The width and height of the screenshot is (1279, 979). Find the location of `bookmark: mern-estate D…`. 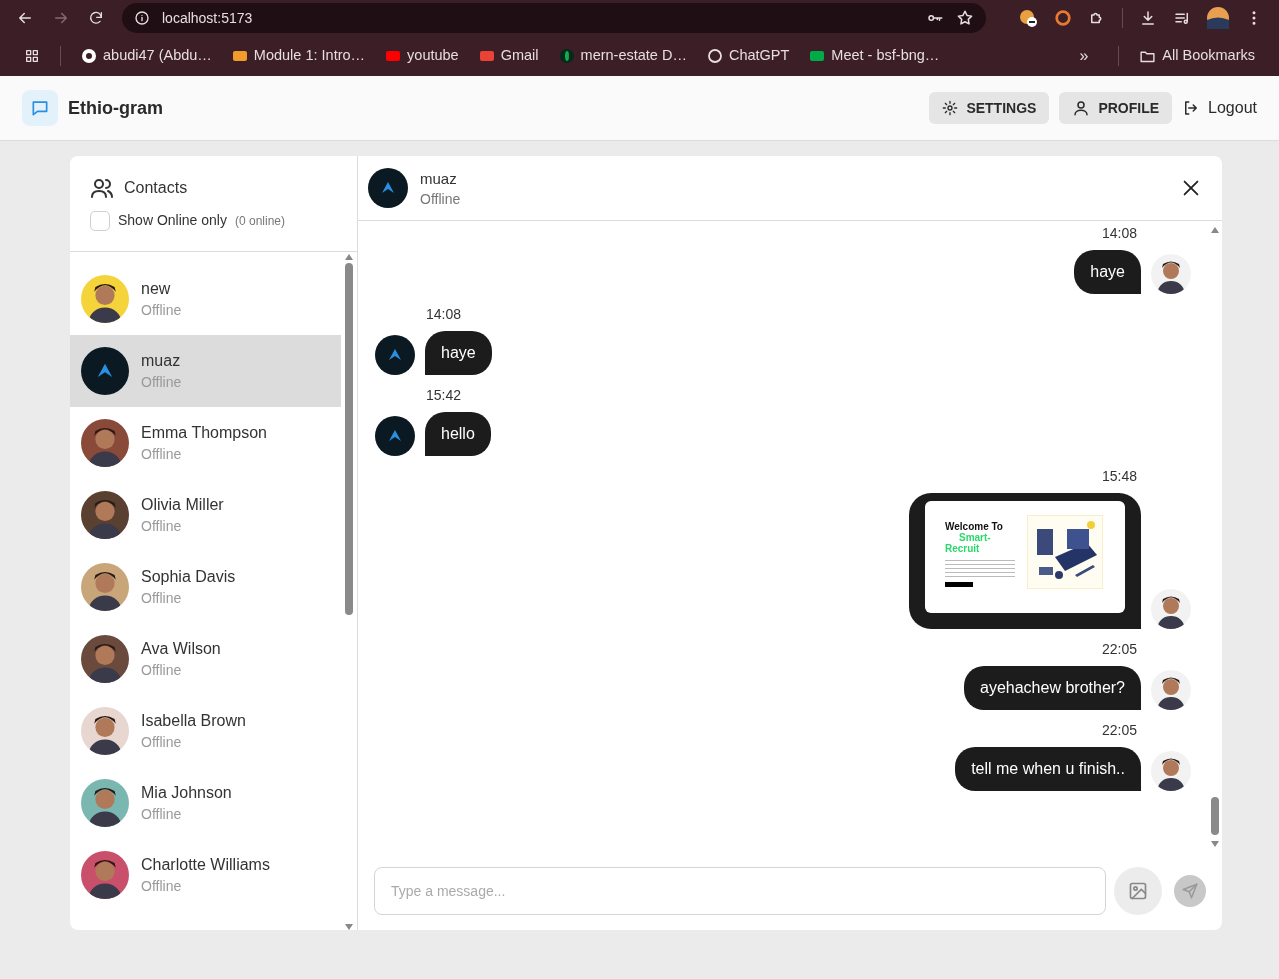

bookmark: mern-estate D… is located at coordinates (622, 56).